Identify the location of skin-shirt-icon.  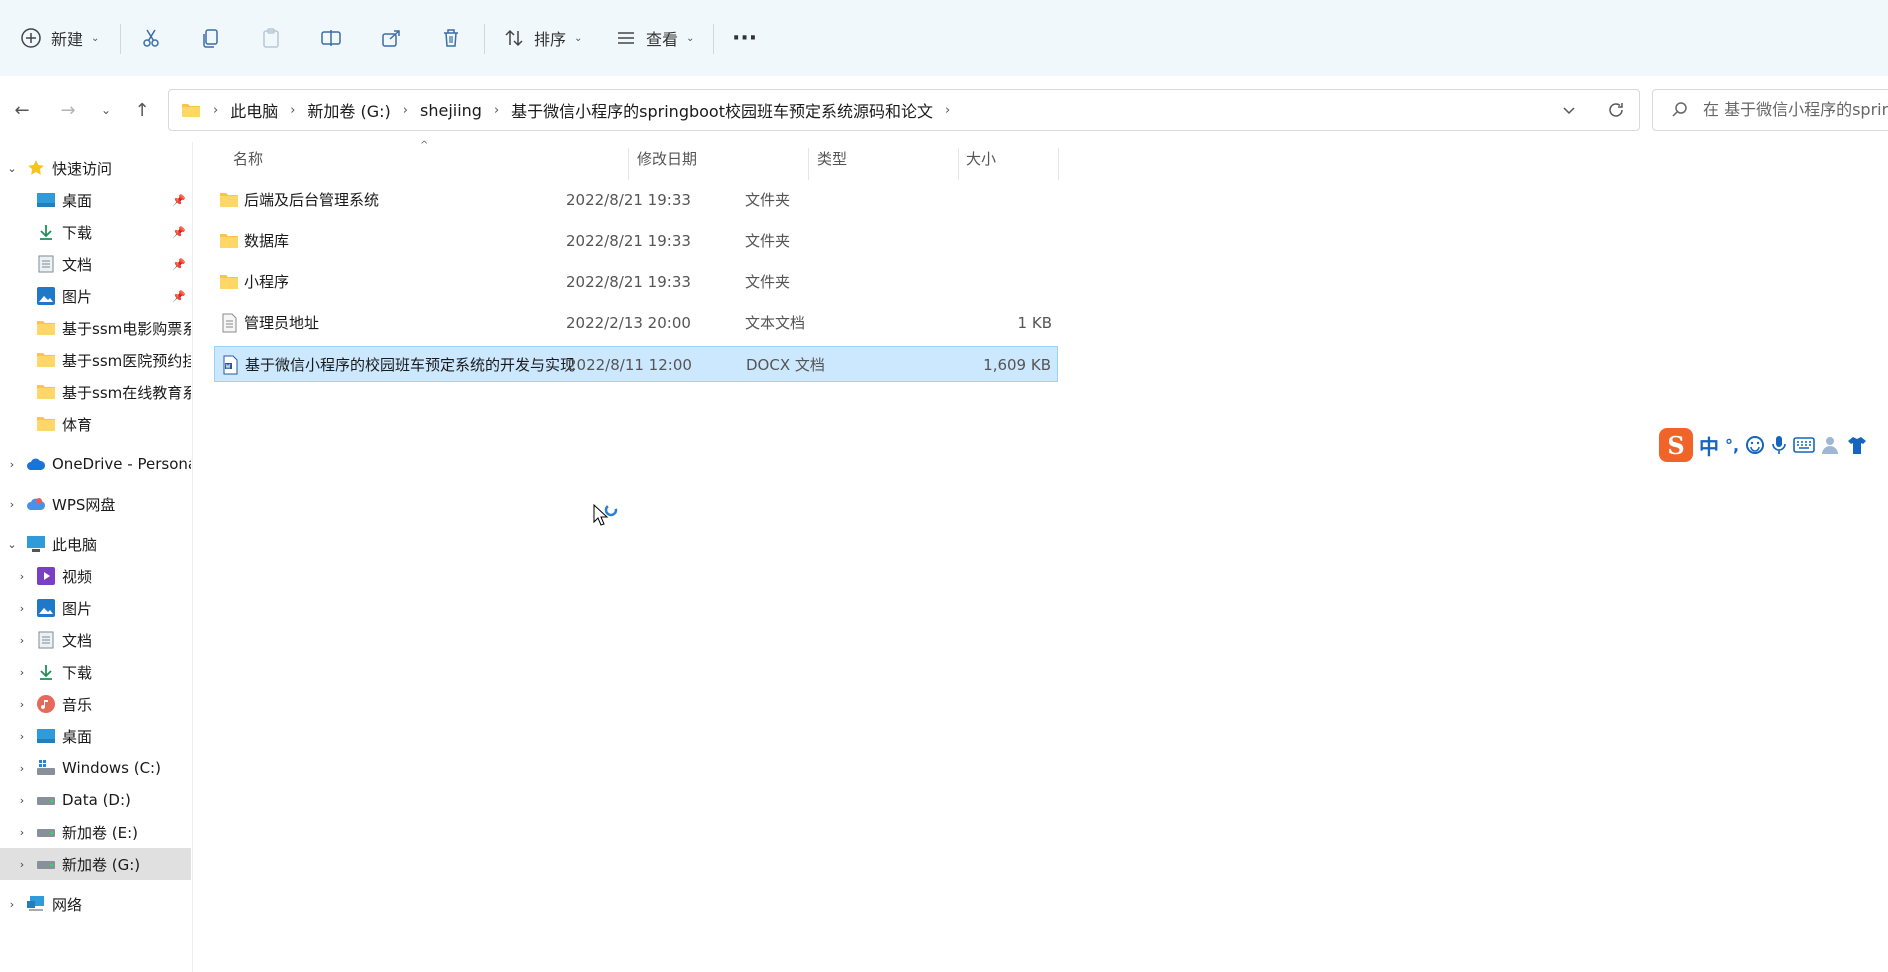
(1857, 445).